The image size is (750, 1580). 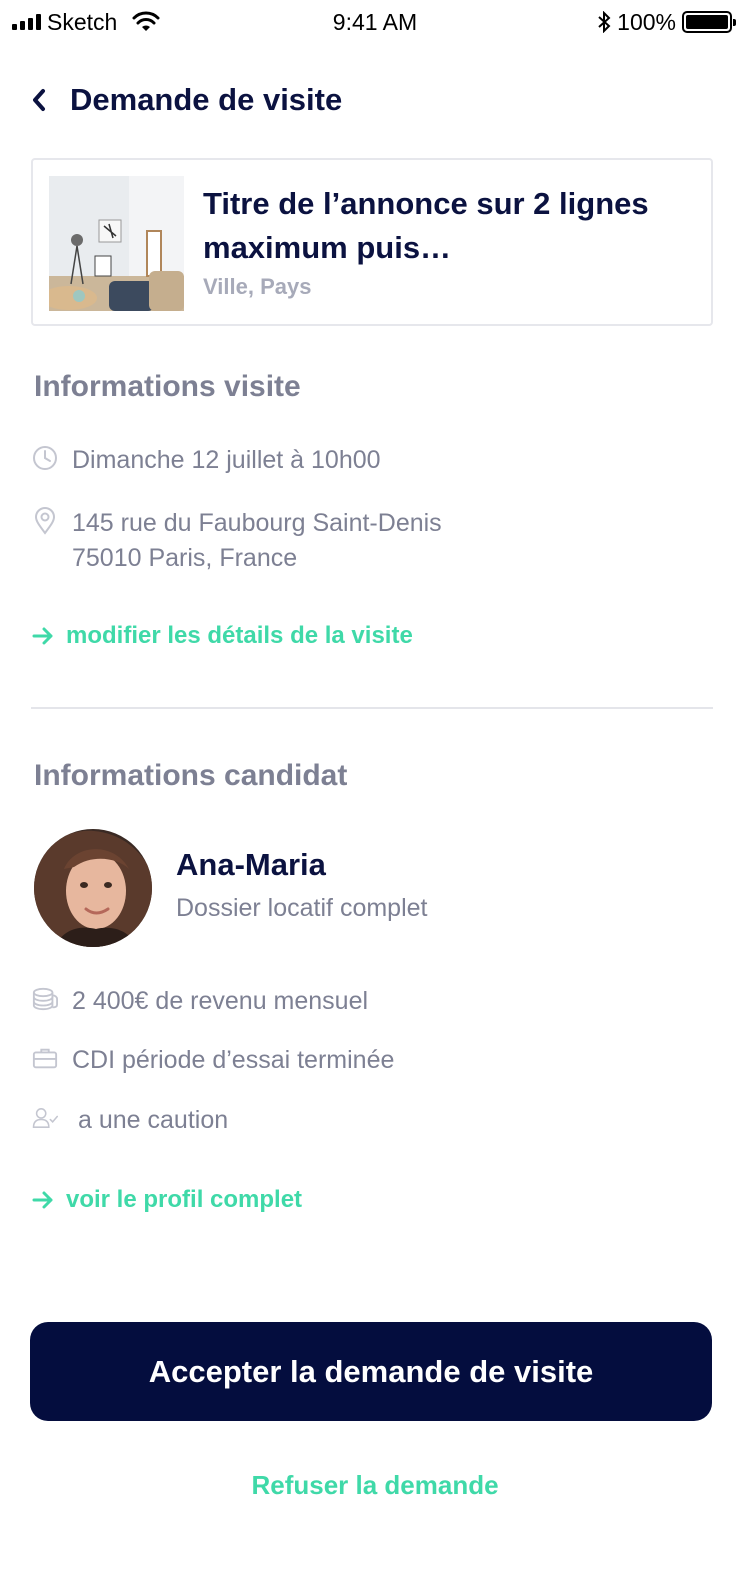 I want to click on visit-datetime: Dimanche 12 juillet à 10h00, so click(x=226, y=460).